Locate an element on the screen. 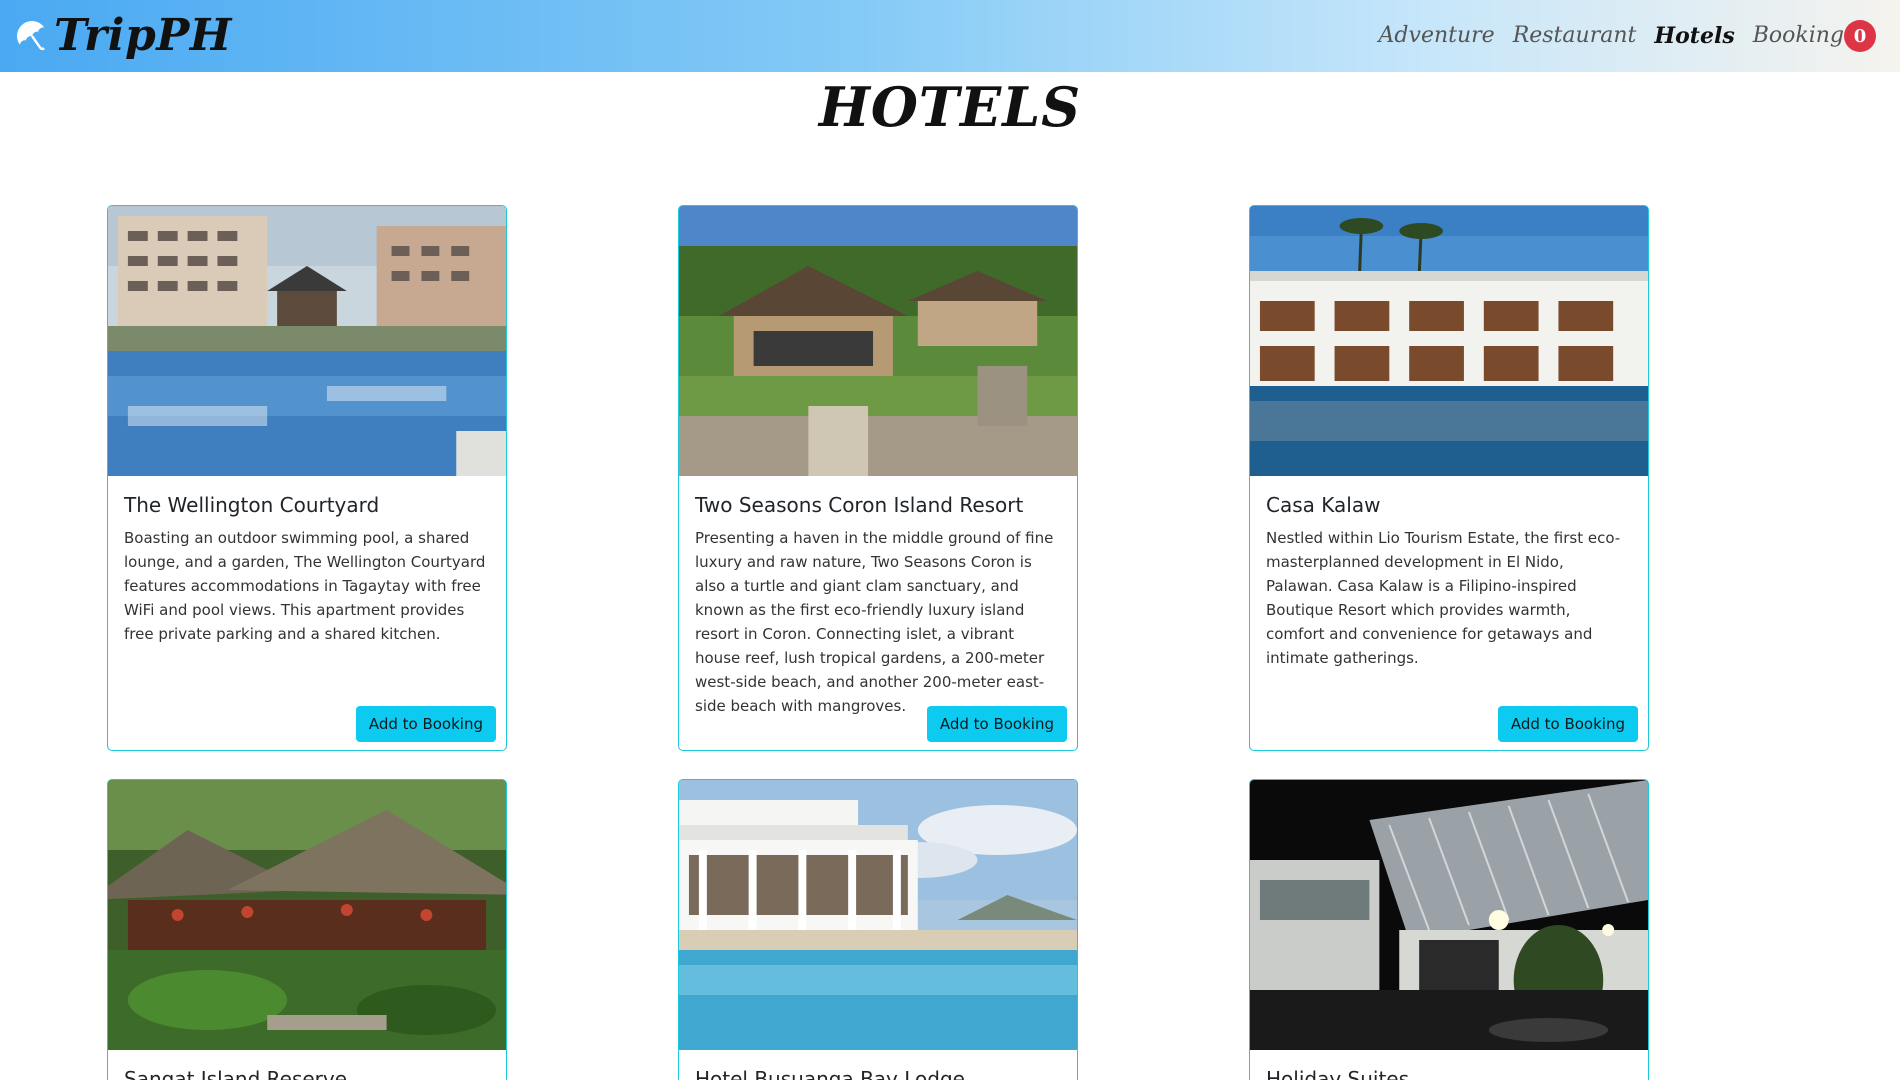 Image resolution: width=1900 pixels, height=1080 pixels. umbrella-icon is located at coordinates (31, 36).